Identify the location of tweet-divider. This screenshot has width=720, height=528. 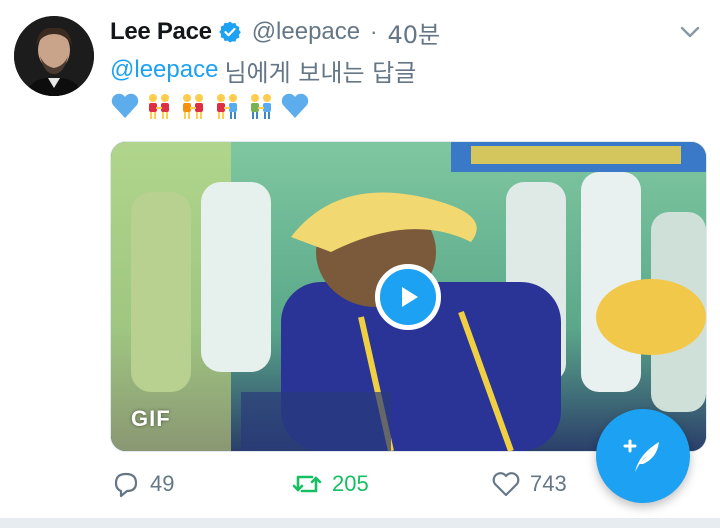
(360, 523).